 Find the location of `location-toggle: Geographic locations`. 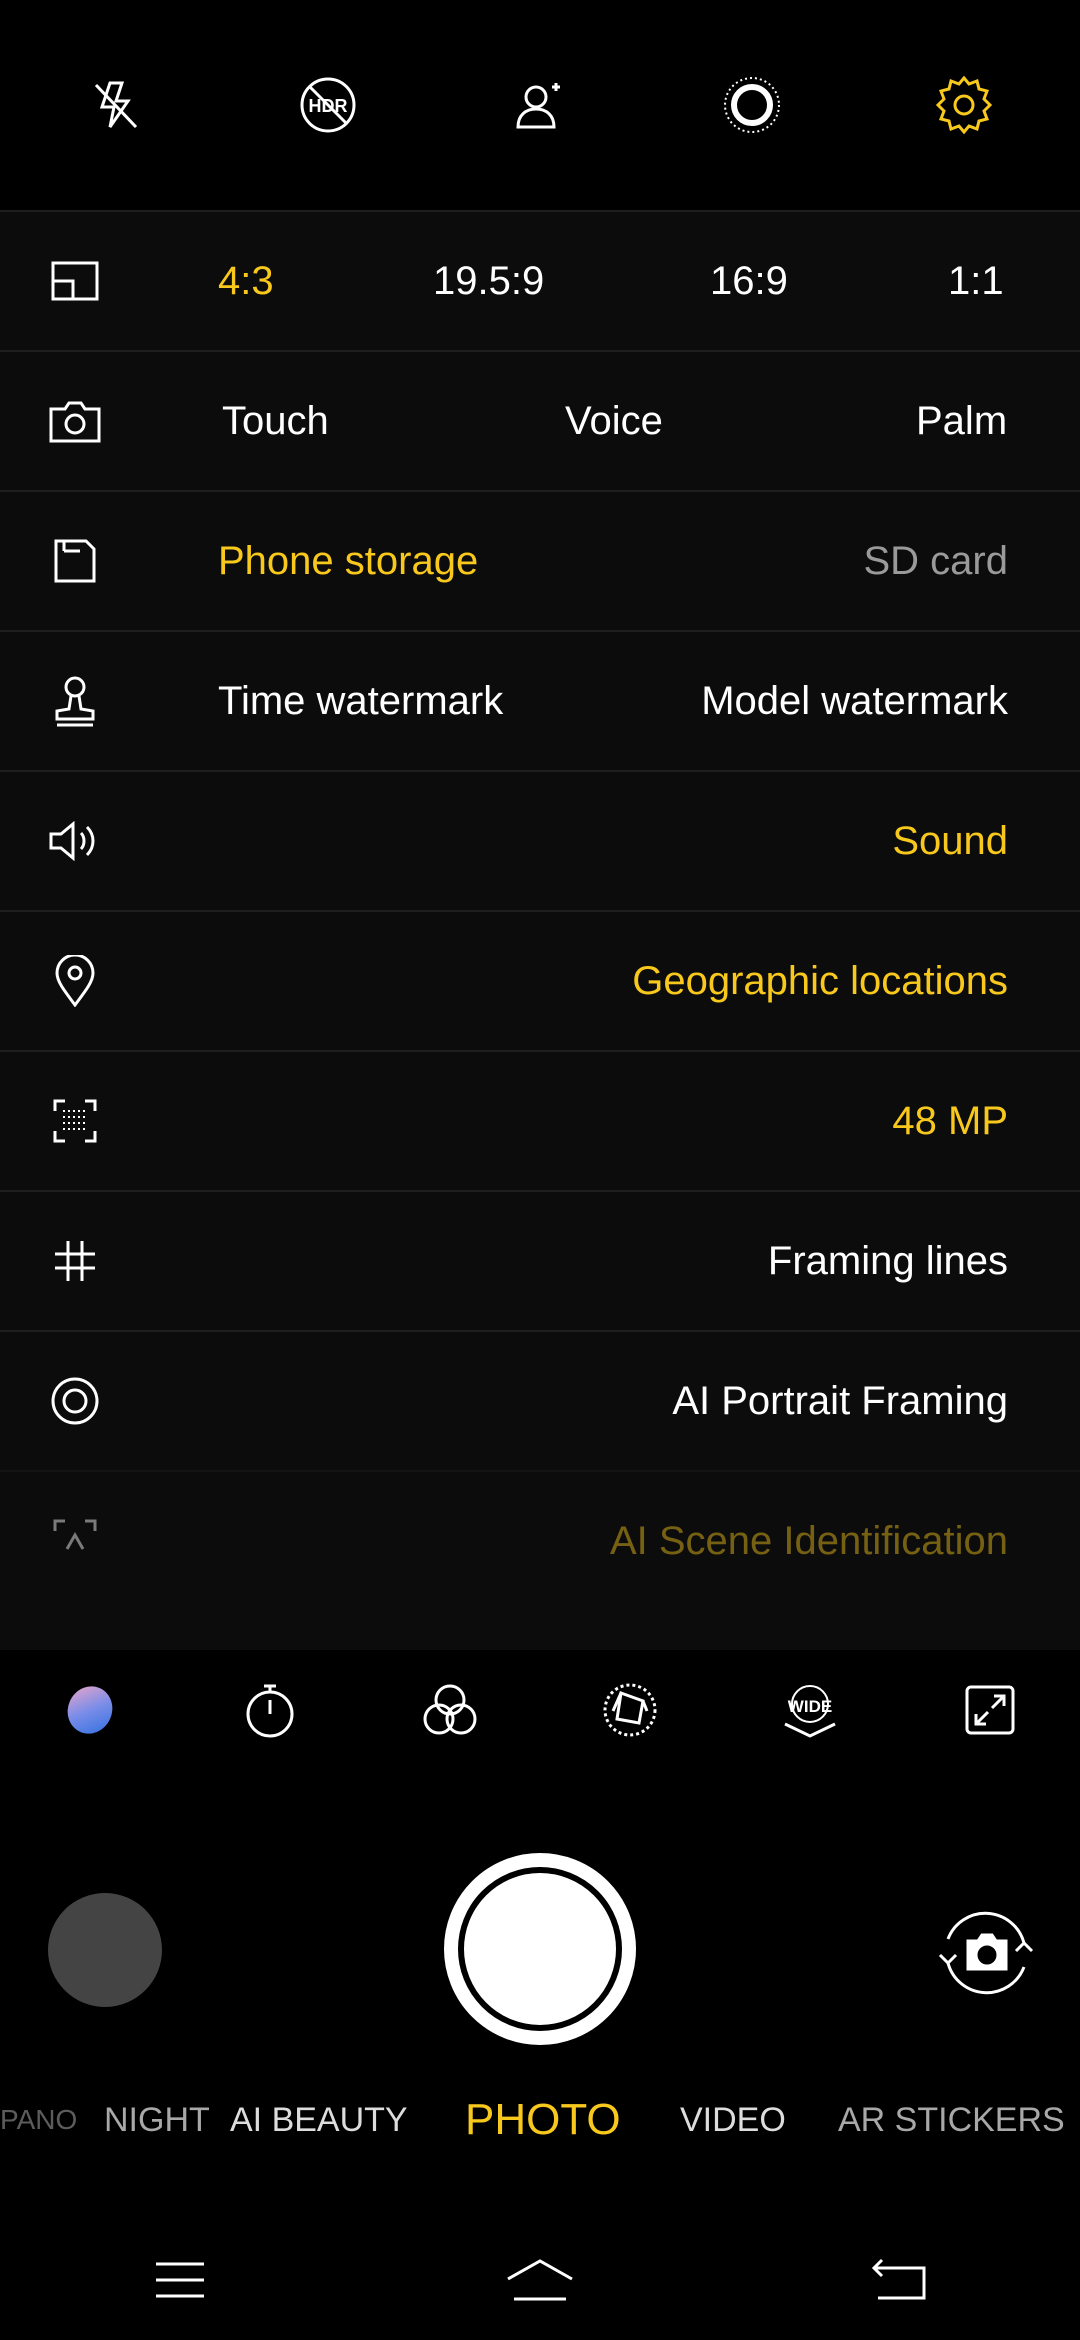

location-toggle: Geographic locations is located at coordinates (820, 981).